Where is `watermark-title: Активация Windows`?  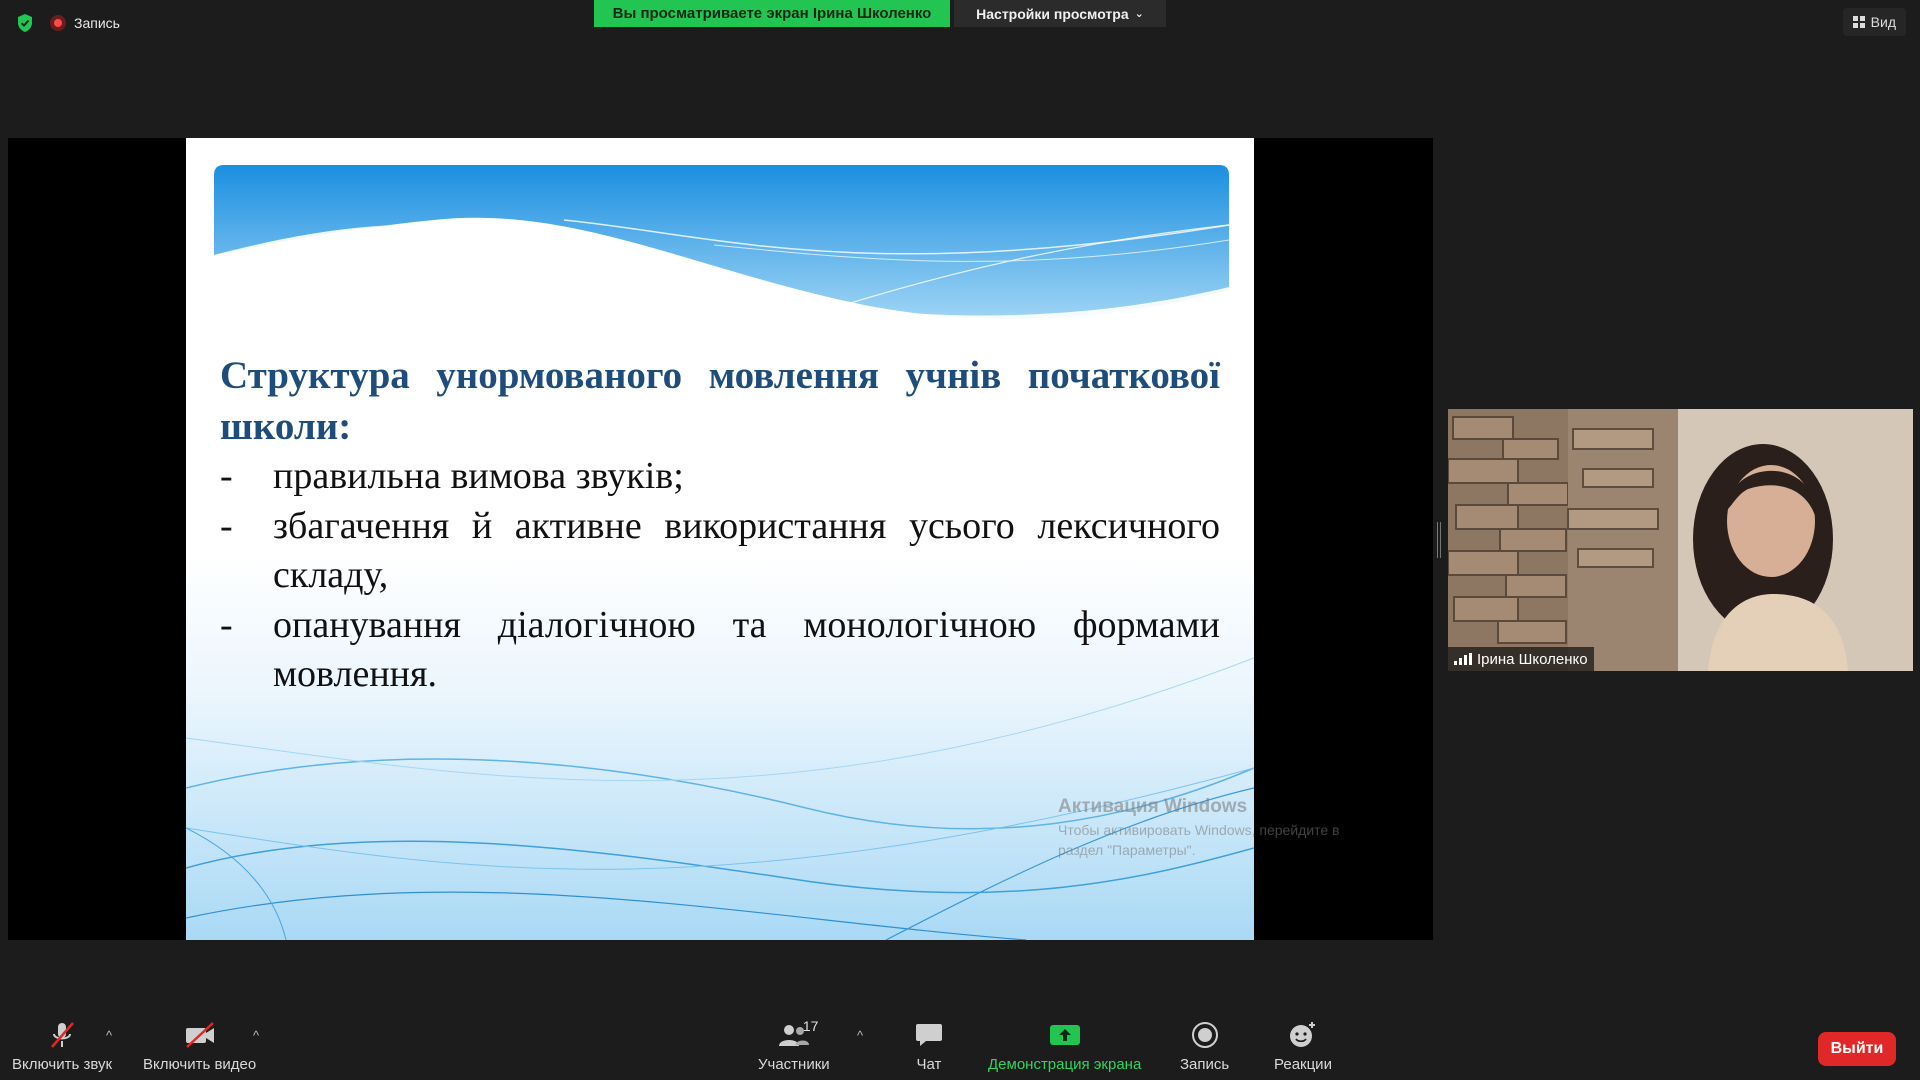
watermark-title: Активация Windows is located at coordinates (1153, 806).